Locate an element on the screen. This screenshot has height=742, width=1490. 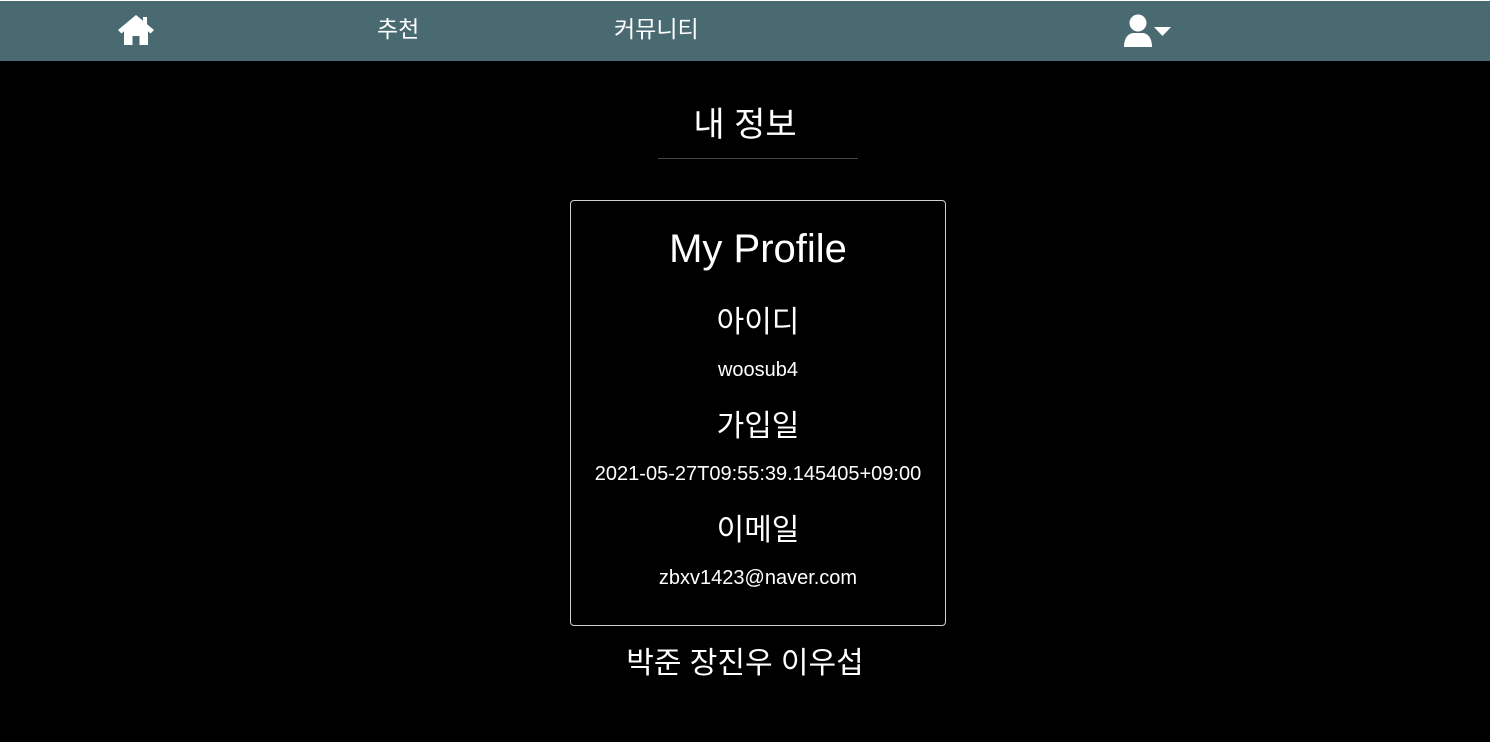
page-title: 내 정보 is located at coordinates (745, 125).